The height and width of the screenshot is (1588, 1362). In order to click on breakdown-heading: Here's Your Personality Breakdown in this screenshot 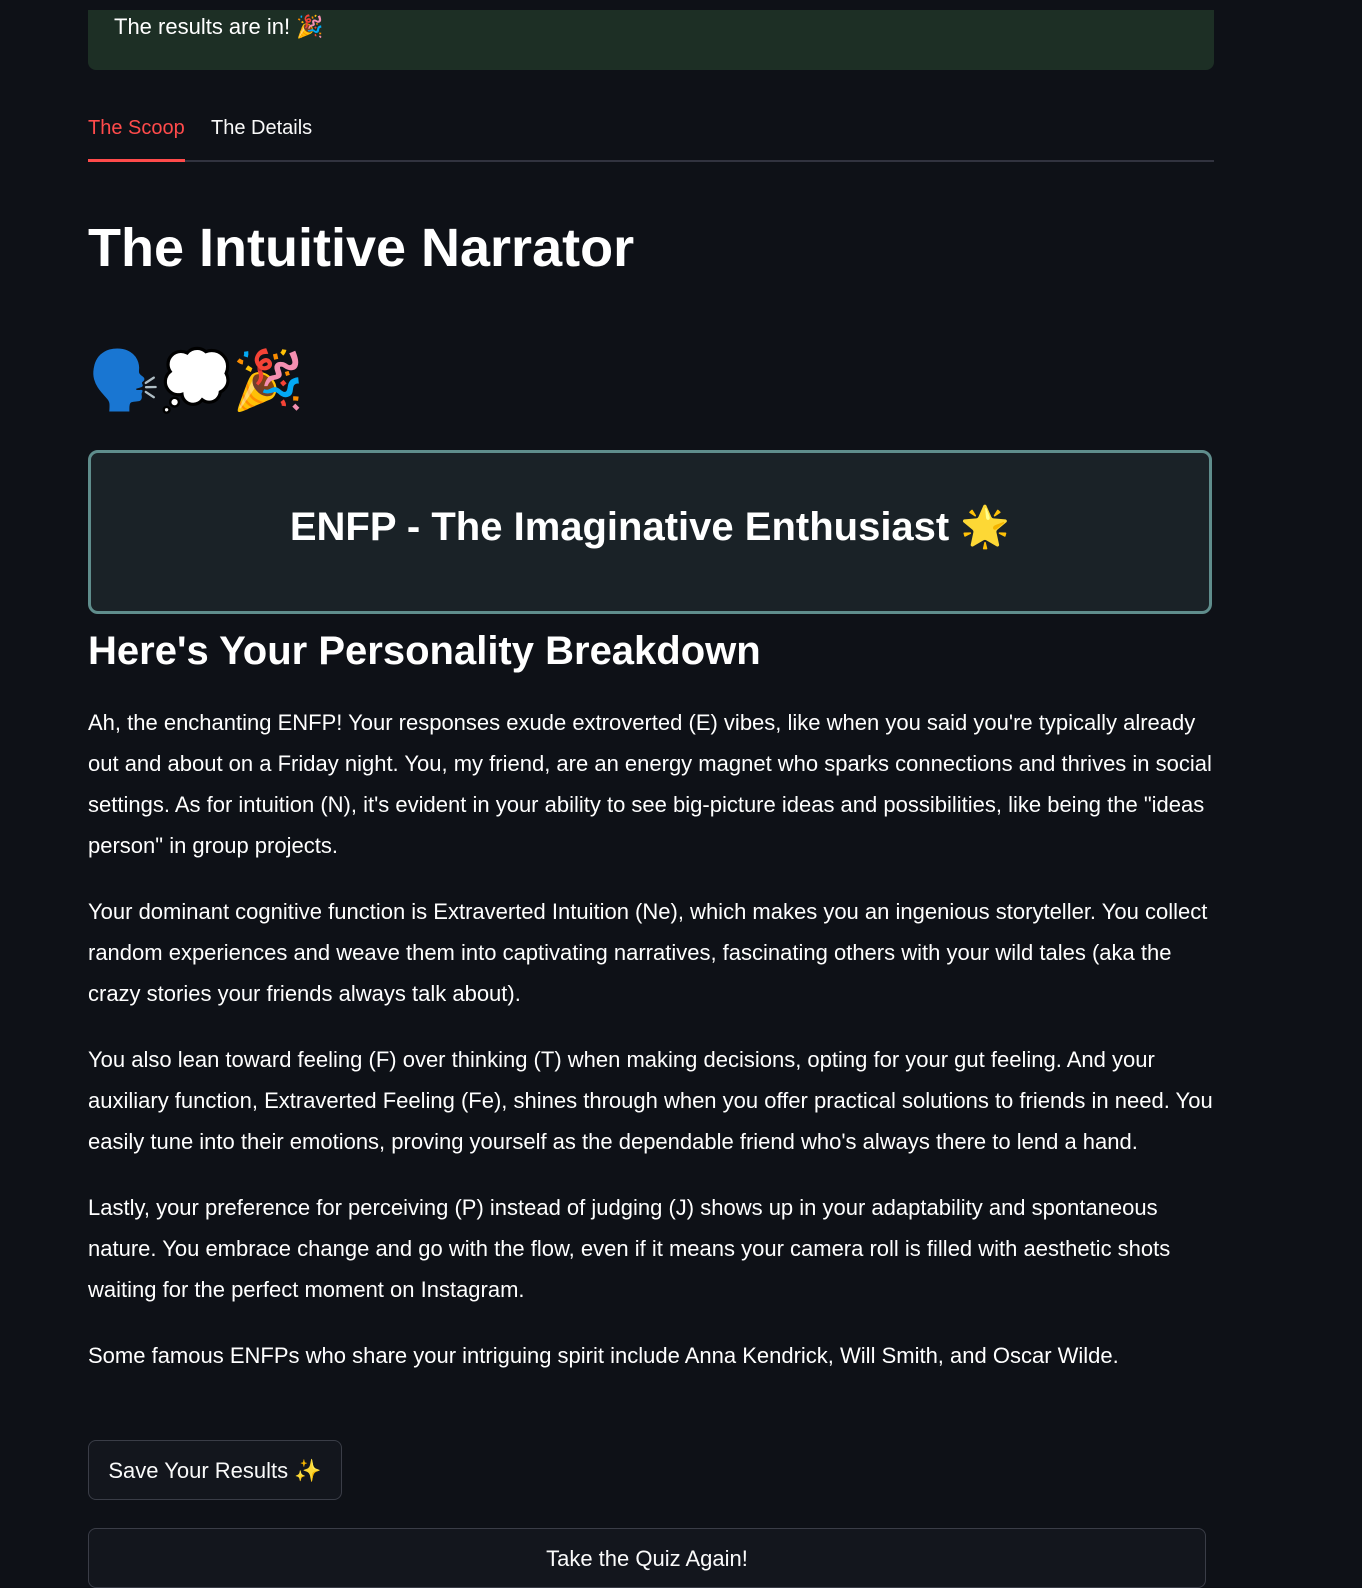, I will do `click(424, 651)`.